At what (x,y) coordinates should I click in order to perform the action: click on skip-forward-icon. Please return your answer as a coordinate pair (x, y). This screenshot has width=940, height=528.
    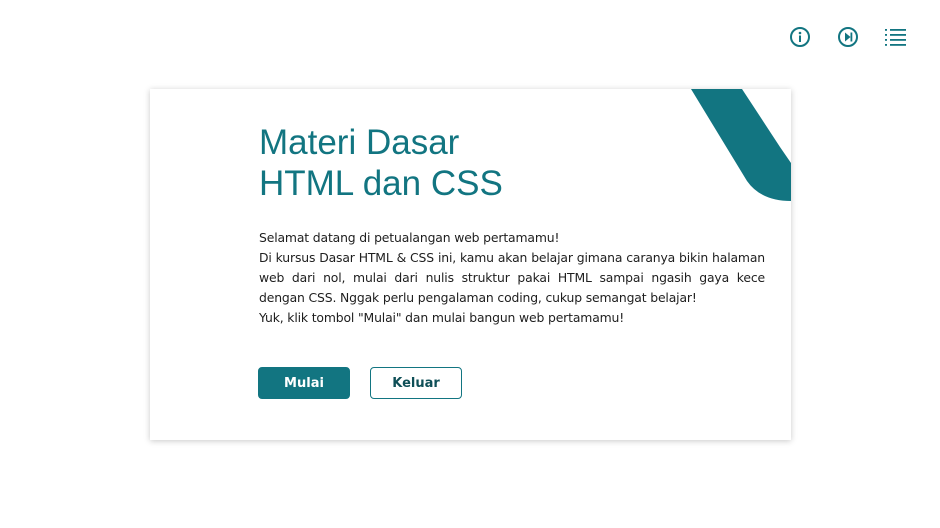
    Looking at the image, I should click on (848, 37).